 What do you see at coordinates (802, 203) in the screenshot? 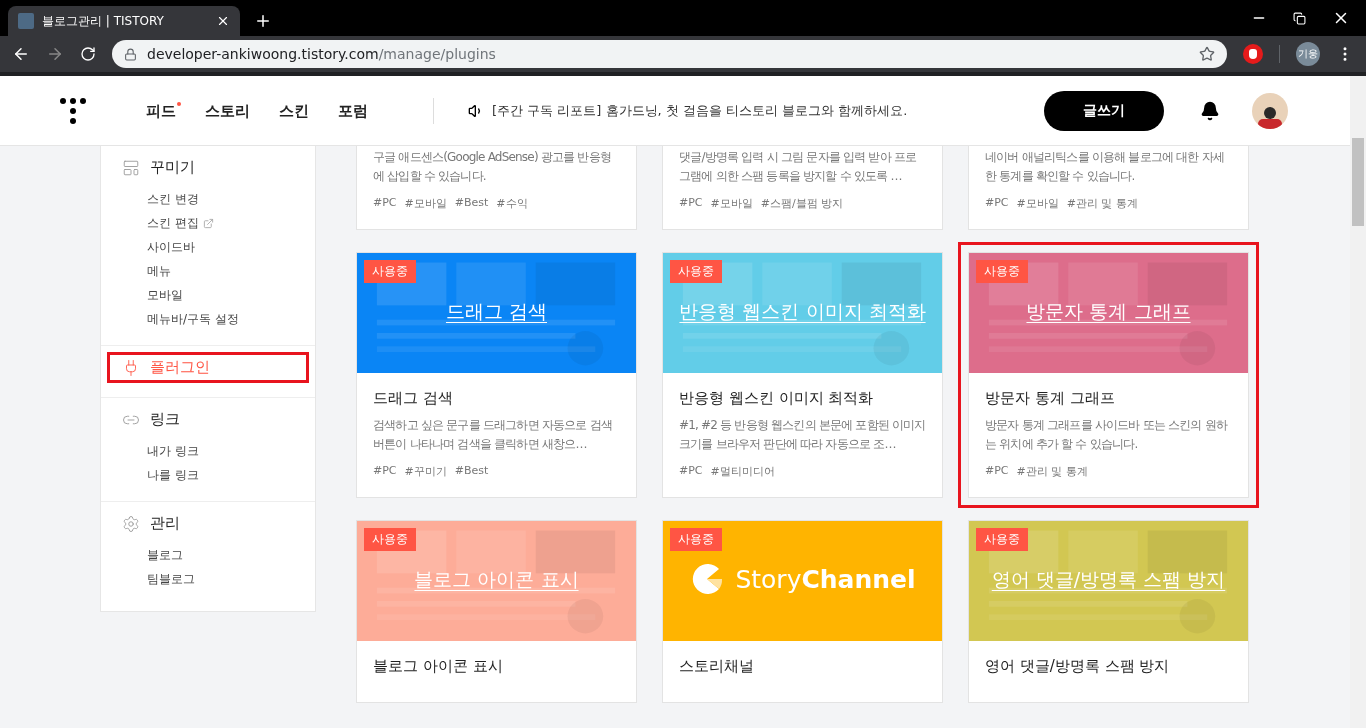
I see `tag-link: #스팸/블펌 방지` at bounding box center [802, 203].